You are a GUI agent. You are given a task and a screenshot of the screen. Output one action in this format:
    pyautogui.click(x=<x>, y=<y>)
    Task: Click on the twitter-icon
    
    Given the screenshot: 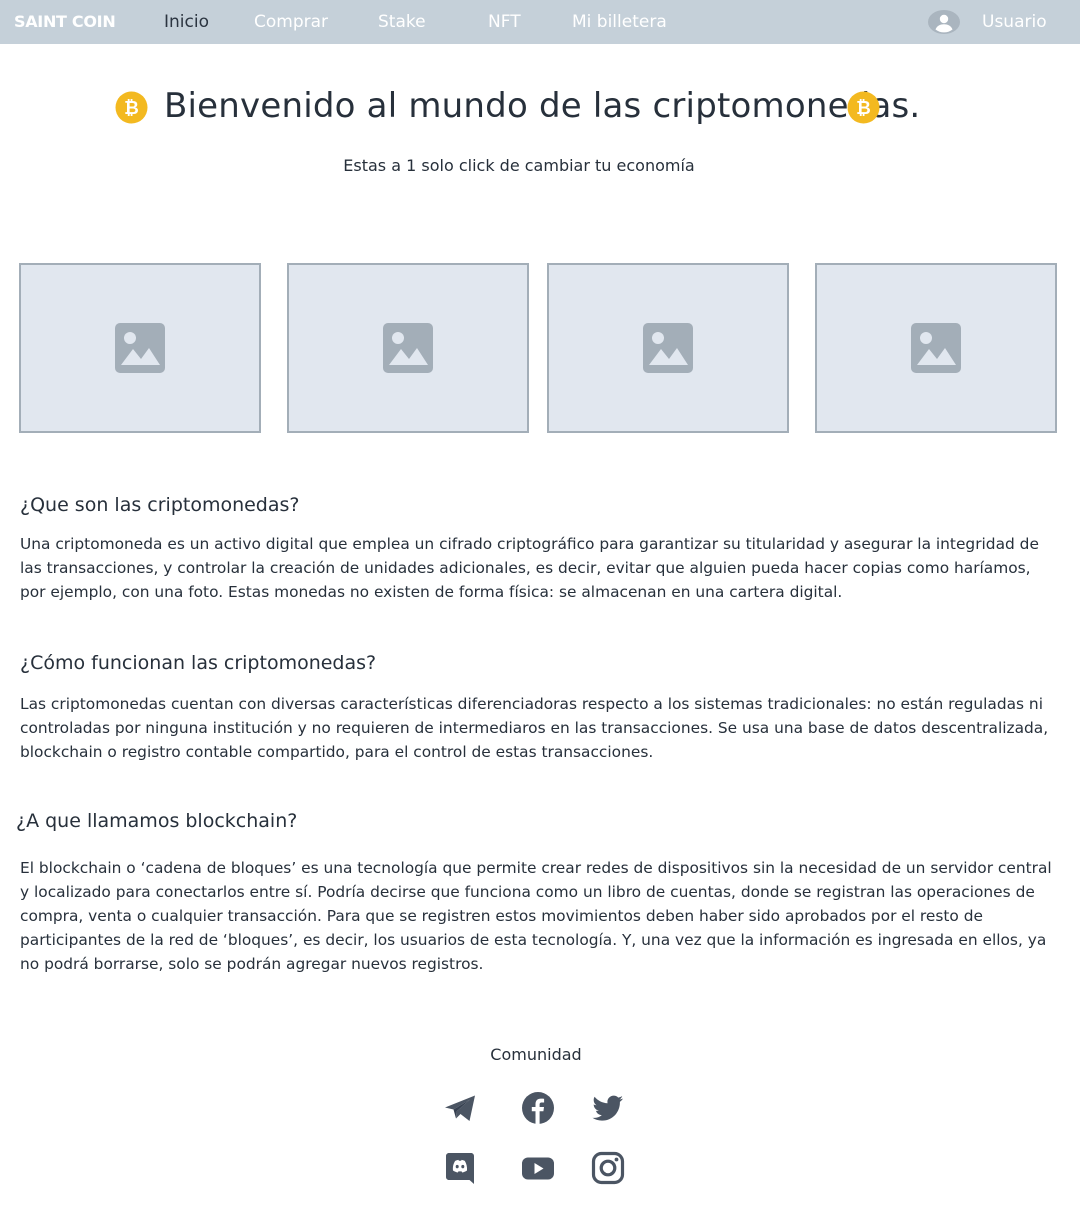 What is the action you would take?
    pyautogui.click(x=608, y=1108)
    